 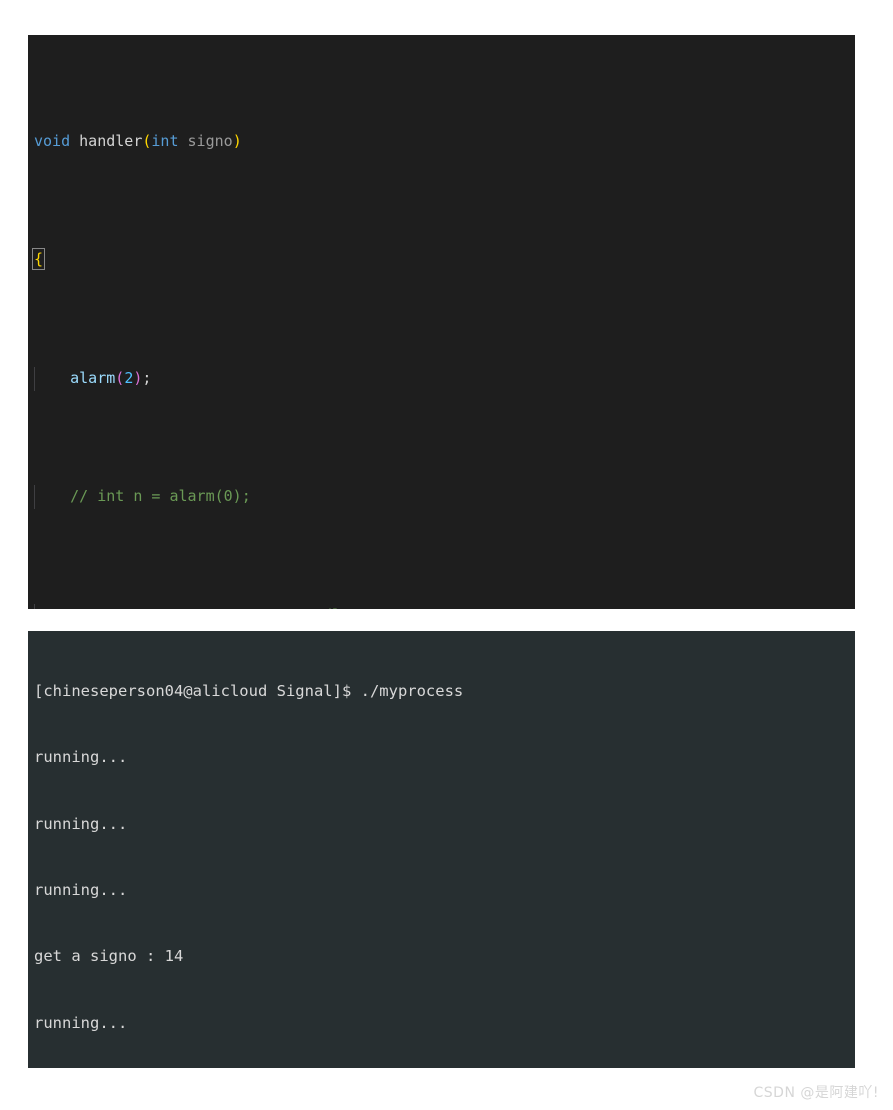 I want to click on token-comment: // int n = alarm(0);, so click(x=160, y=496).